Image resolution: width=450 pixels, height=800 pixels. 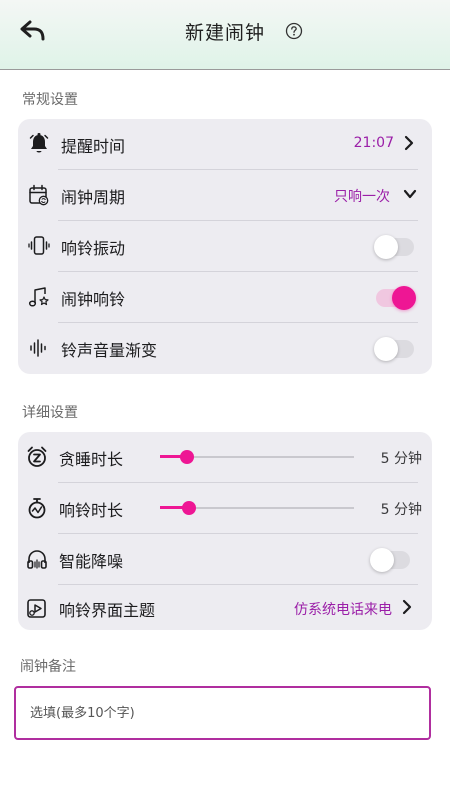 What do you see at coordinates (38, 297) in the screenshot?
I see `music-note-icon` at bounding box center [38, 297].